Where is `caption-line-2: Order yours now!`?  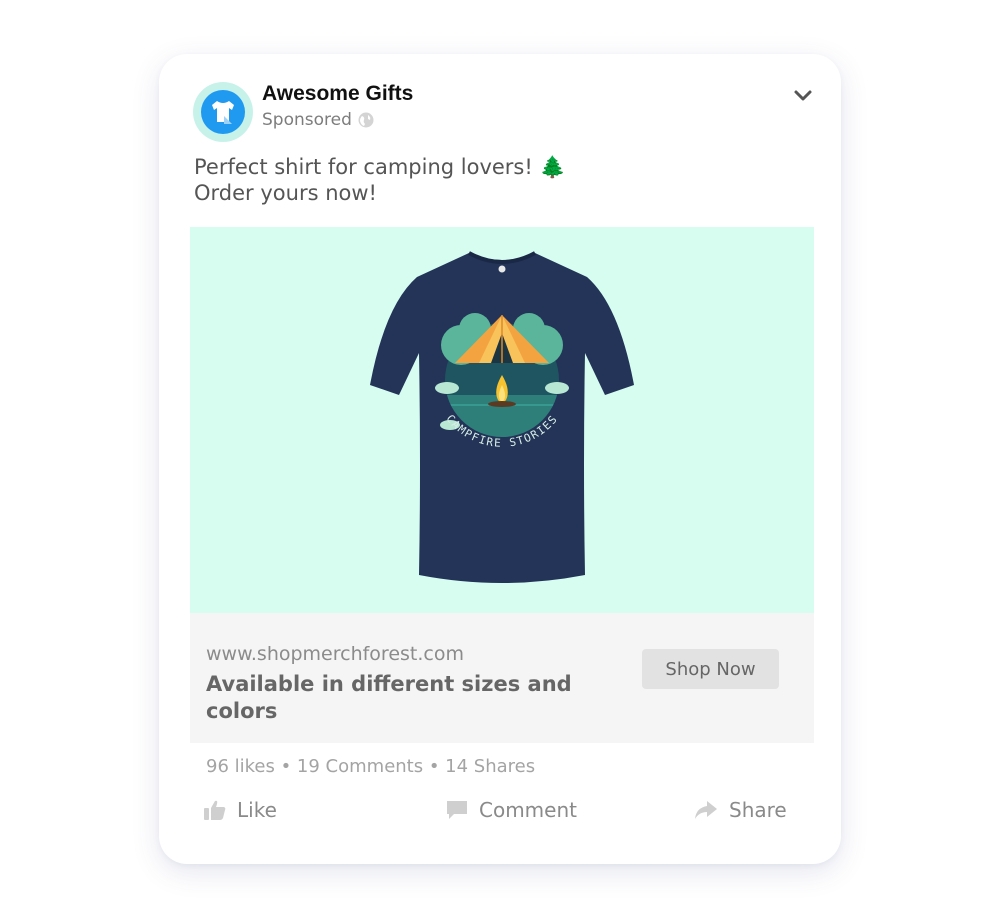 caption-line-2: Order yours now! is located at coordinates (285, 193).